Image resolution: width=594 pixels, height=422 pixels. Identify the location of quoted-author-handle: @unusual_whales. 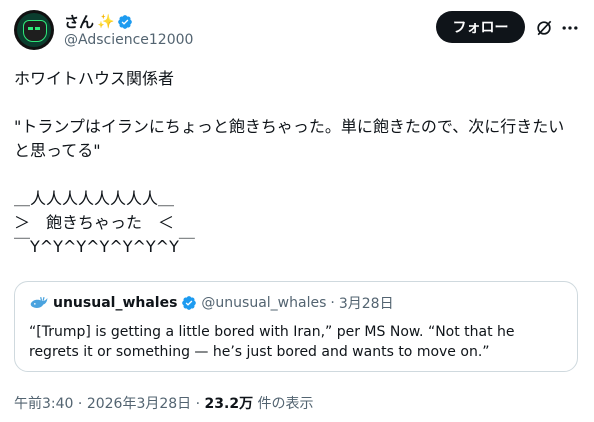
(263, 303).